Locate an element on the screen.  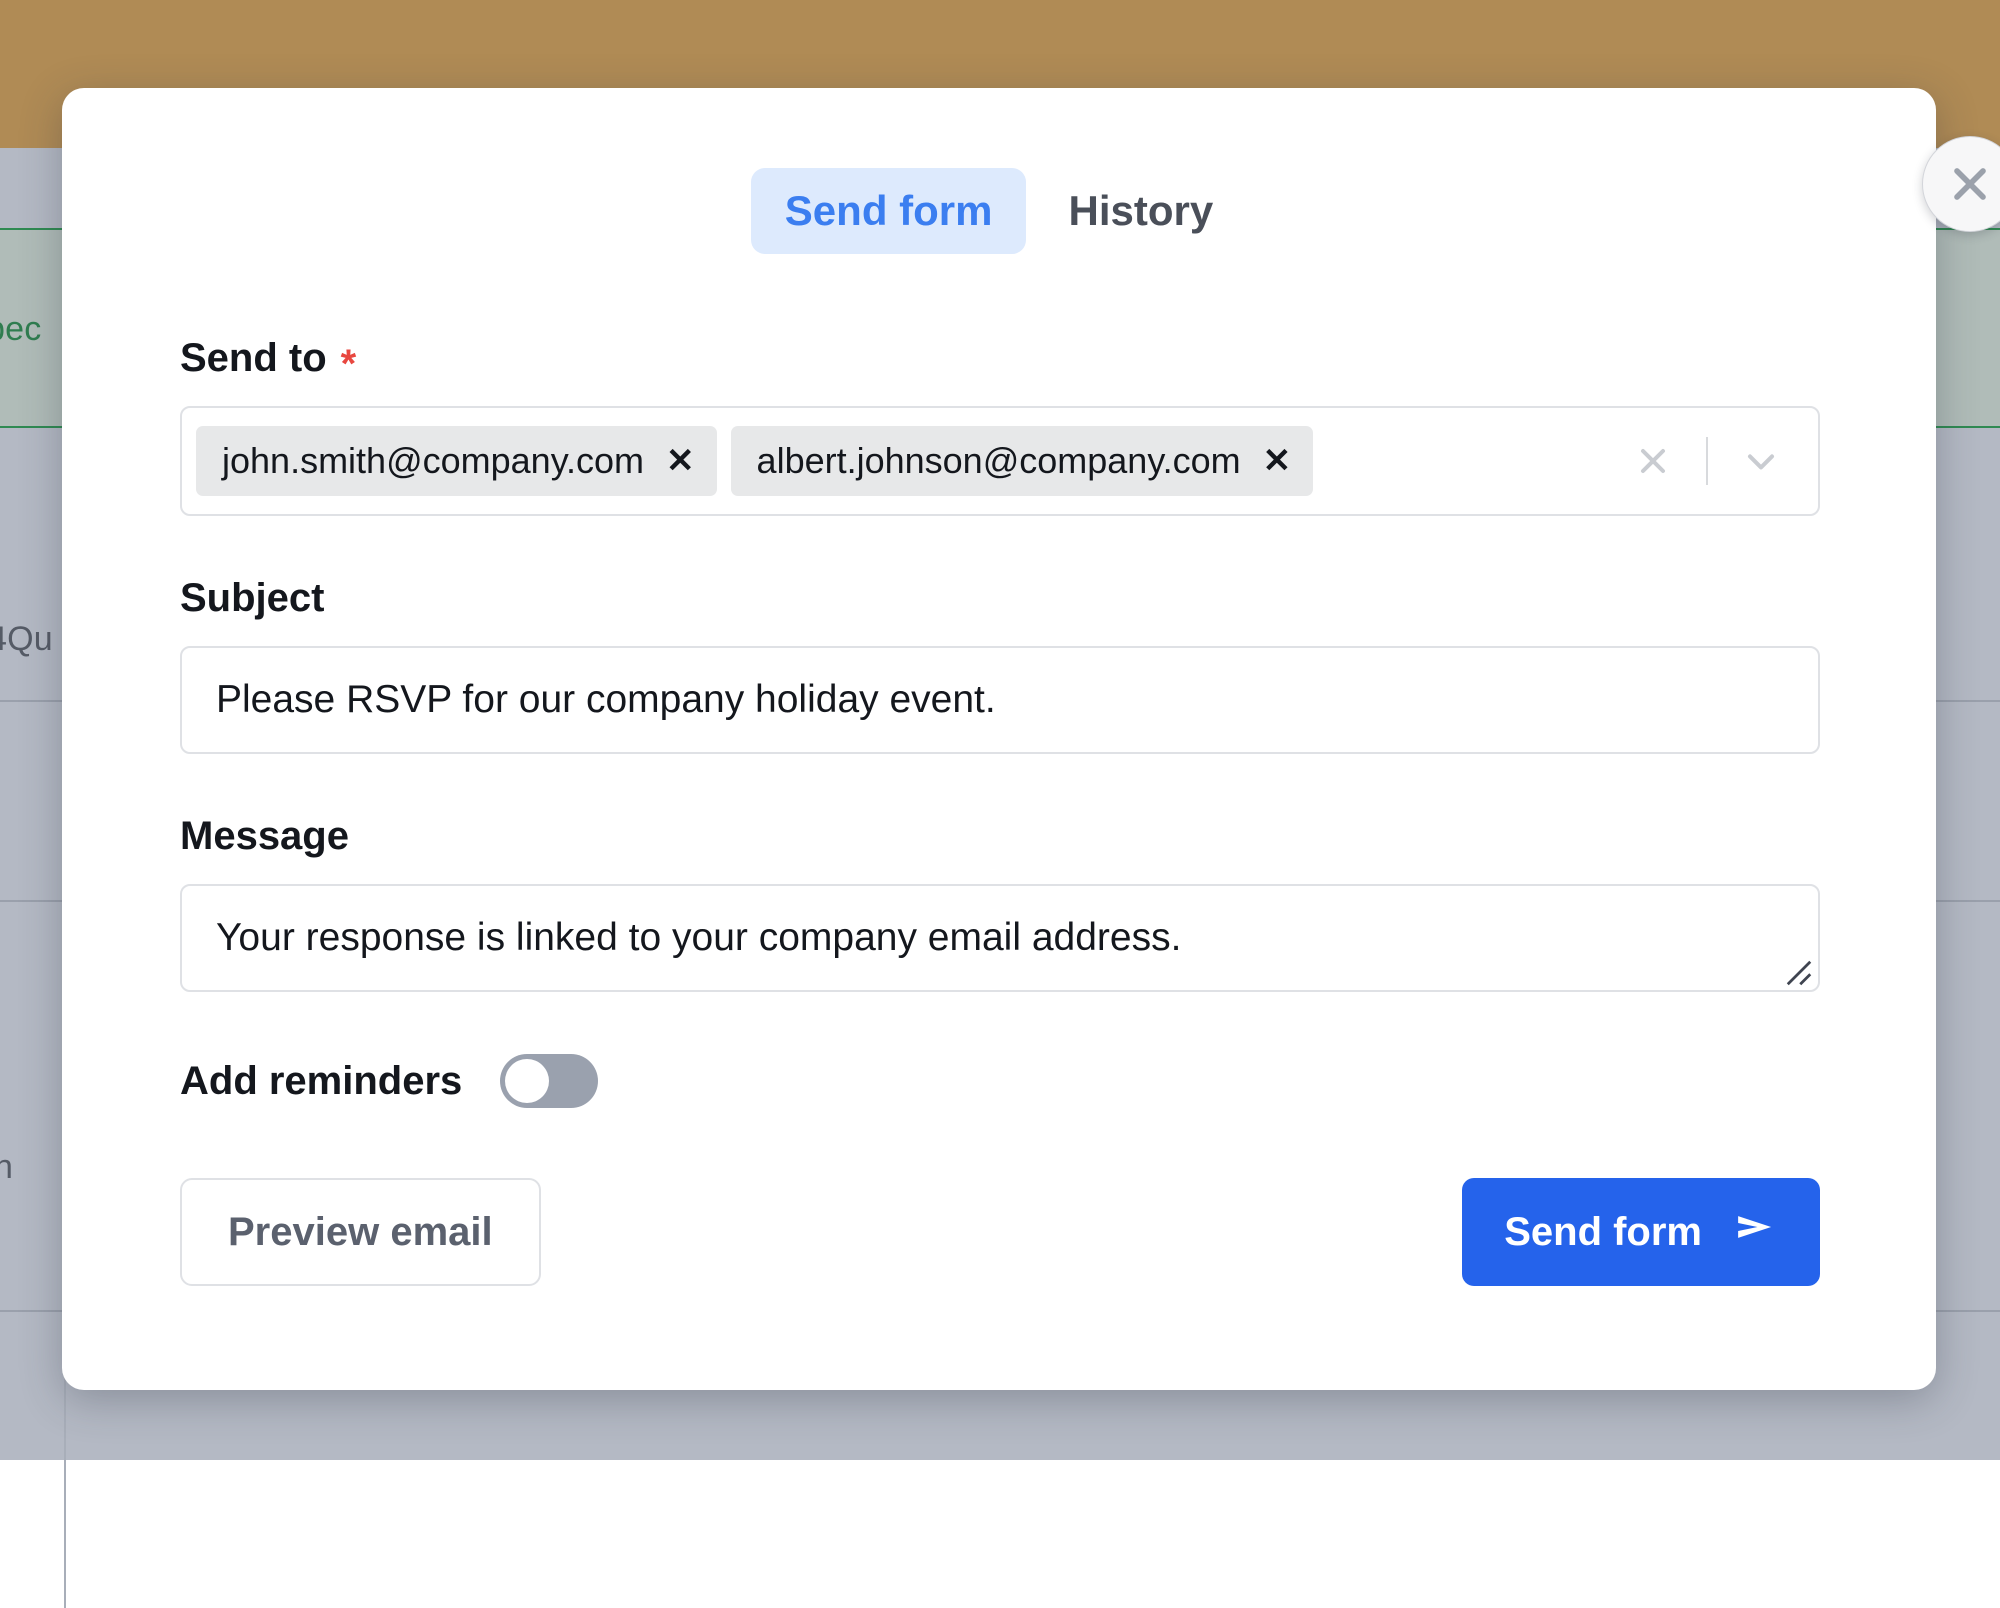
required-asterisk-icon: * is located at coordinates (348, 364).